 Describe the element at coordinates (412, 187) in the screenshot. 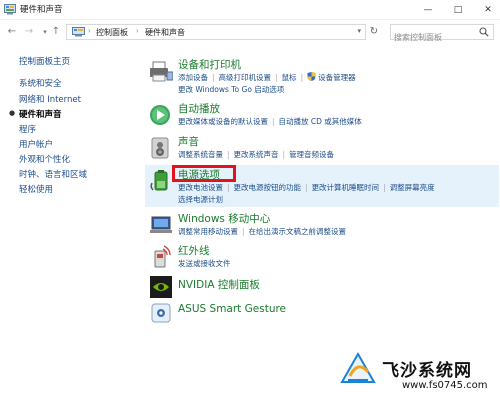

I see `link-adjust-brightness: 调整屏幕亮度` at that location.